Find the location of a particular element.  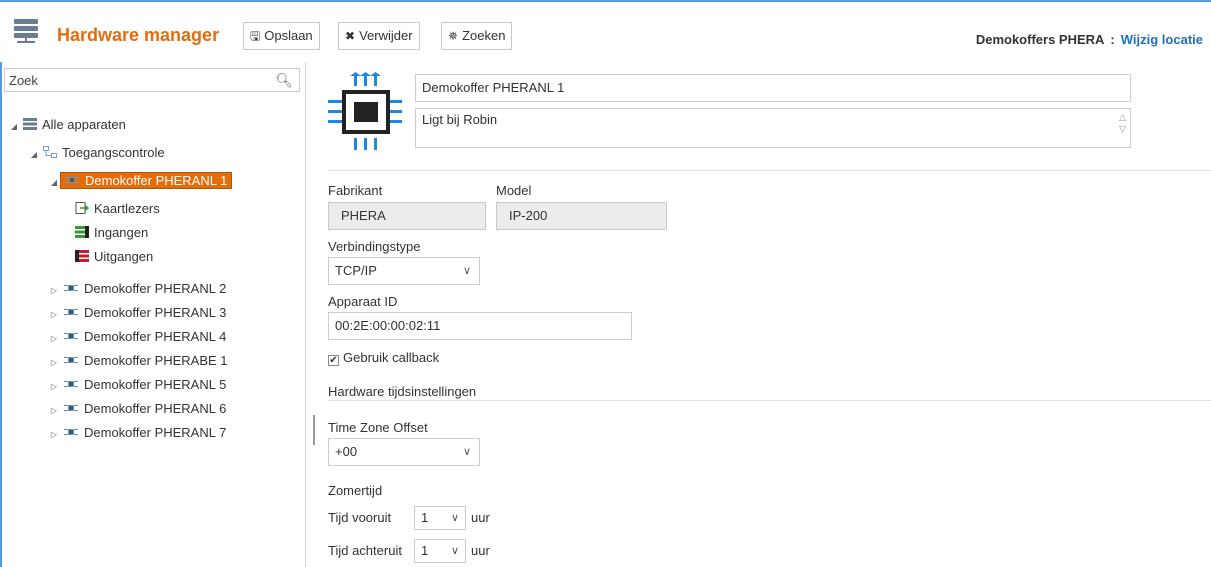

server-icon is located at coordinates (30, 124).